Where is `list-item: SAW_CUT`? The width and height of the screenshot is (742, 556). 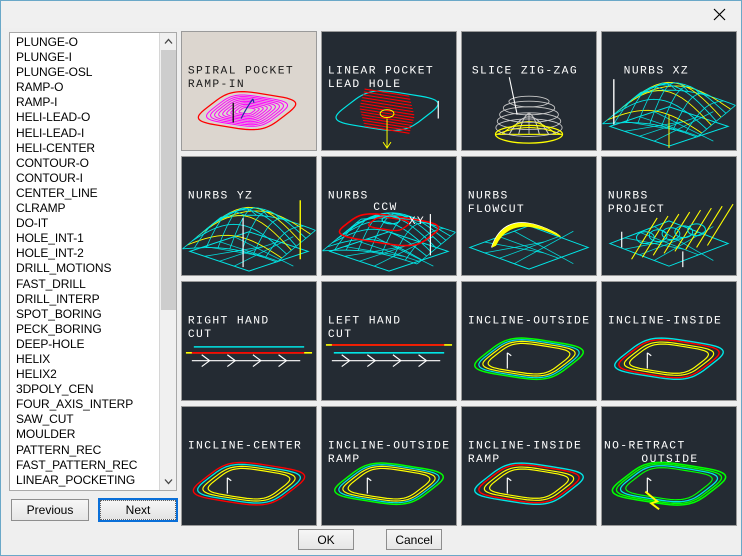 list-item: SAW_CUT is located at coordinates (86, 419).